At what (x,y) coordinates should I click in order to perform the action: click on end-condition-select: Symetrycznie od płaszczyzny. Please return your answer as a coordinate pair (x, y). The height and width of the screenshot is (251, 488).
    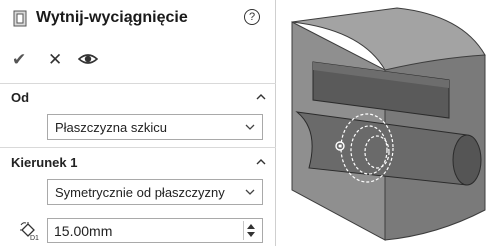
    Looking at the image, I should click on (155, 192).